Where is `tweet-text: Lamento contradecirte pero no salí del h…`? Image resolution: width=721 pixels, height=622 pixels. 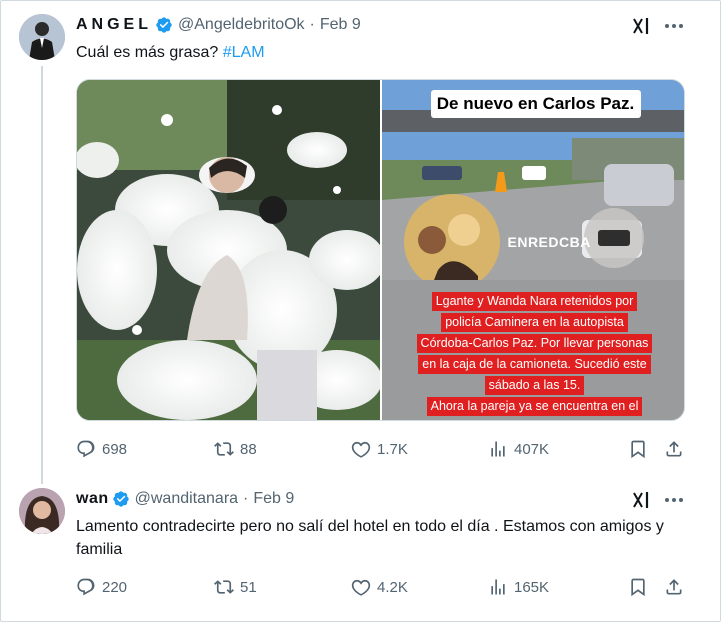 tweet-text: Lamento contradecirte pero no salí del h… is located at coordinates (370, 538).